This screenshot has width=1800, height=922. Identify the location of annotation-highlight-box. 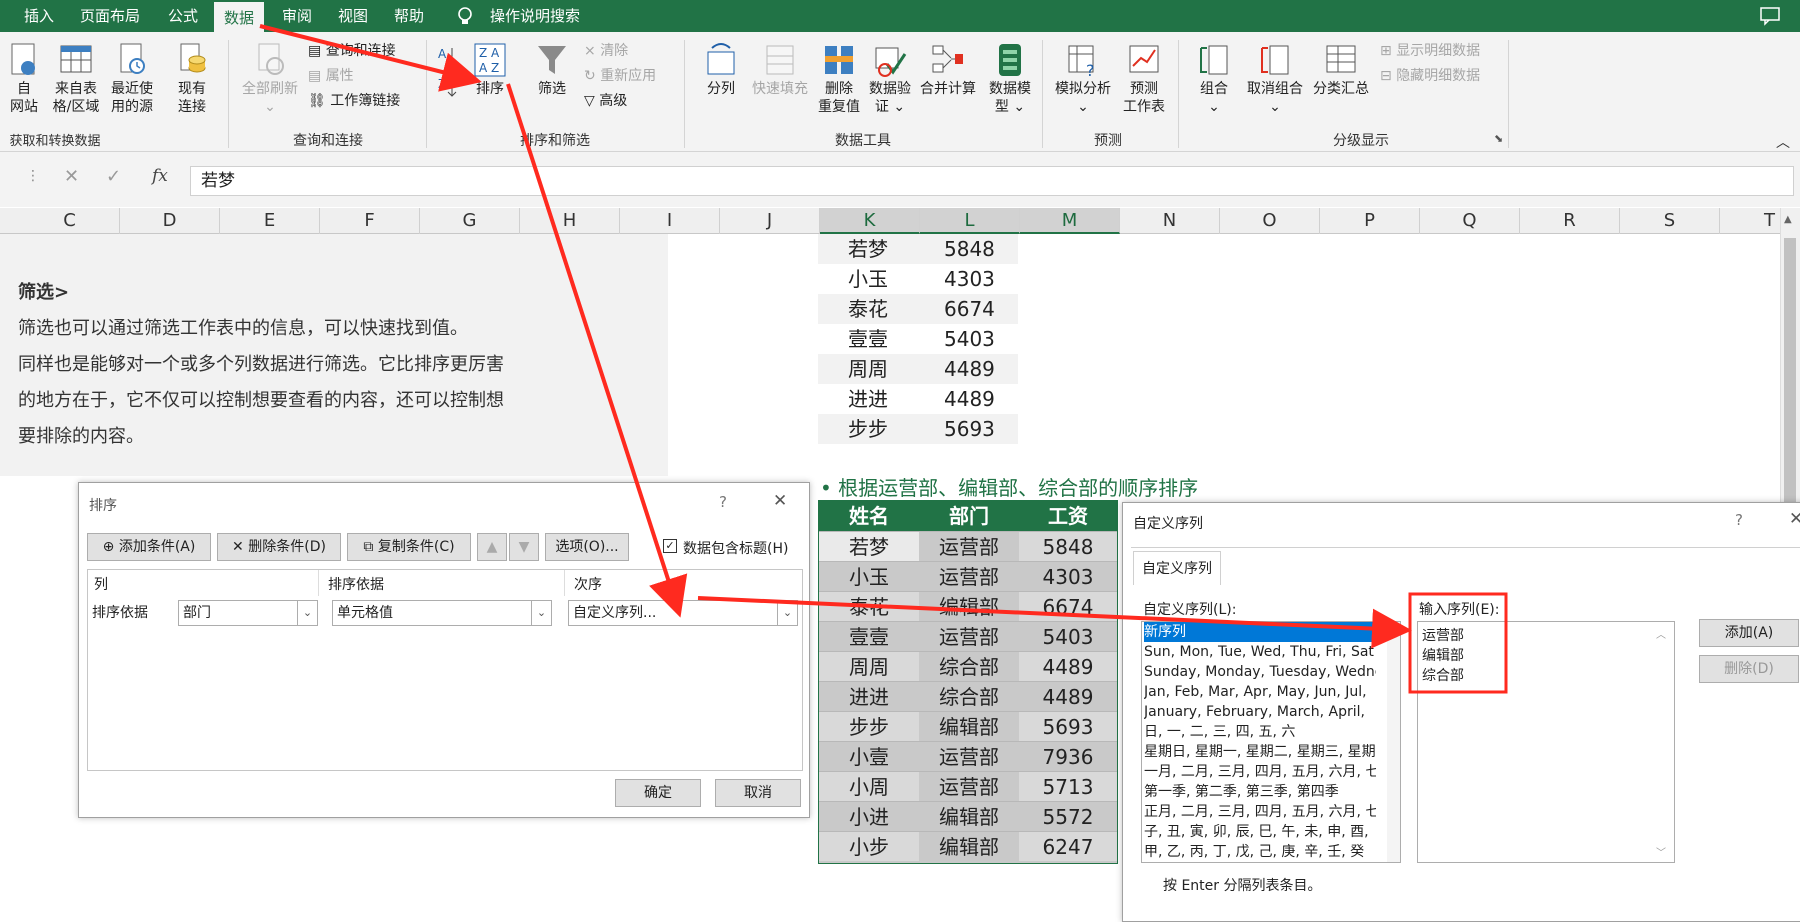
(1458, 643).